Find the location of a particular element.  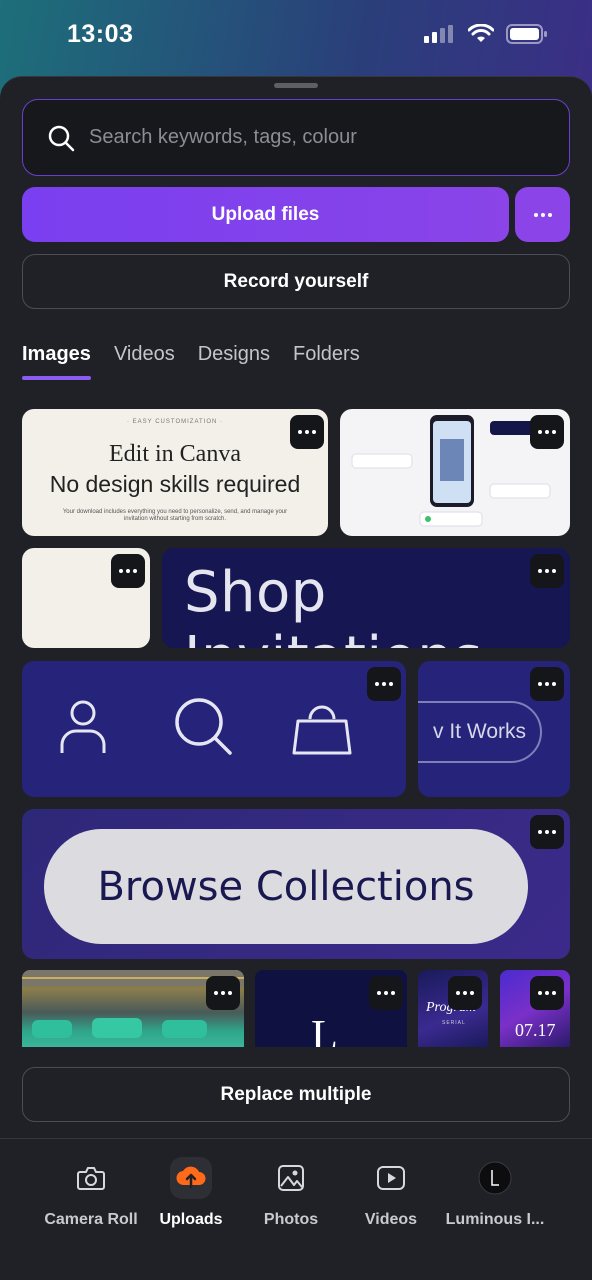

photo-icon is located at coordinates (291, 1178).